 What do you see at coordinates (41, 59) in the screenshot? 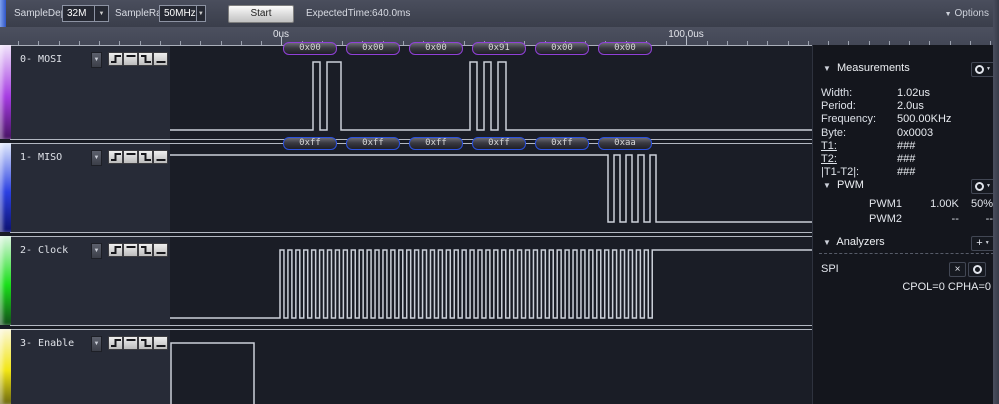
I see `channel-label: 0- MOSI` at bounding box center [41, 59].